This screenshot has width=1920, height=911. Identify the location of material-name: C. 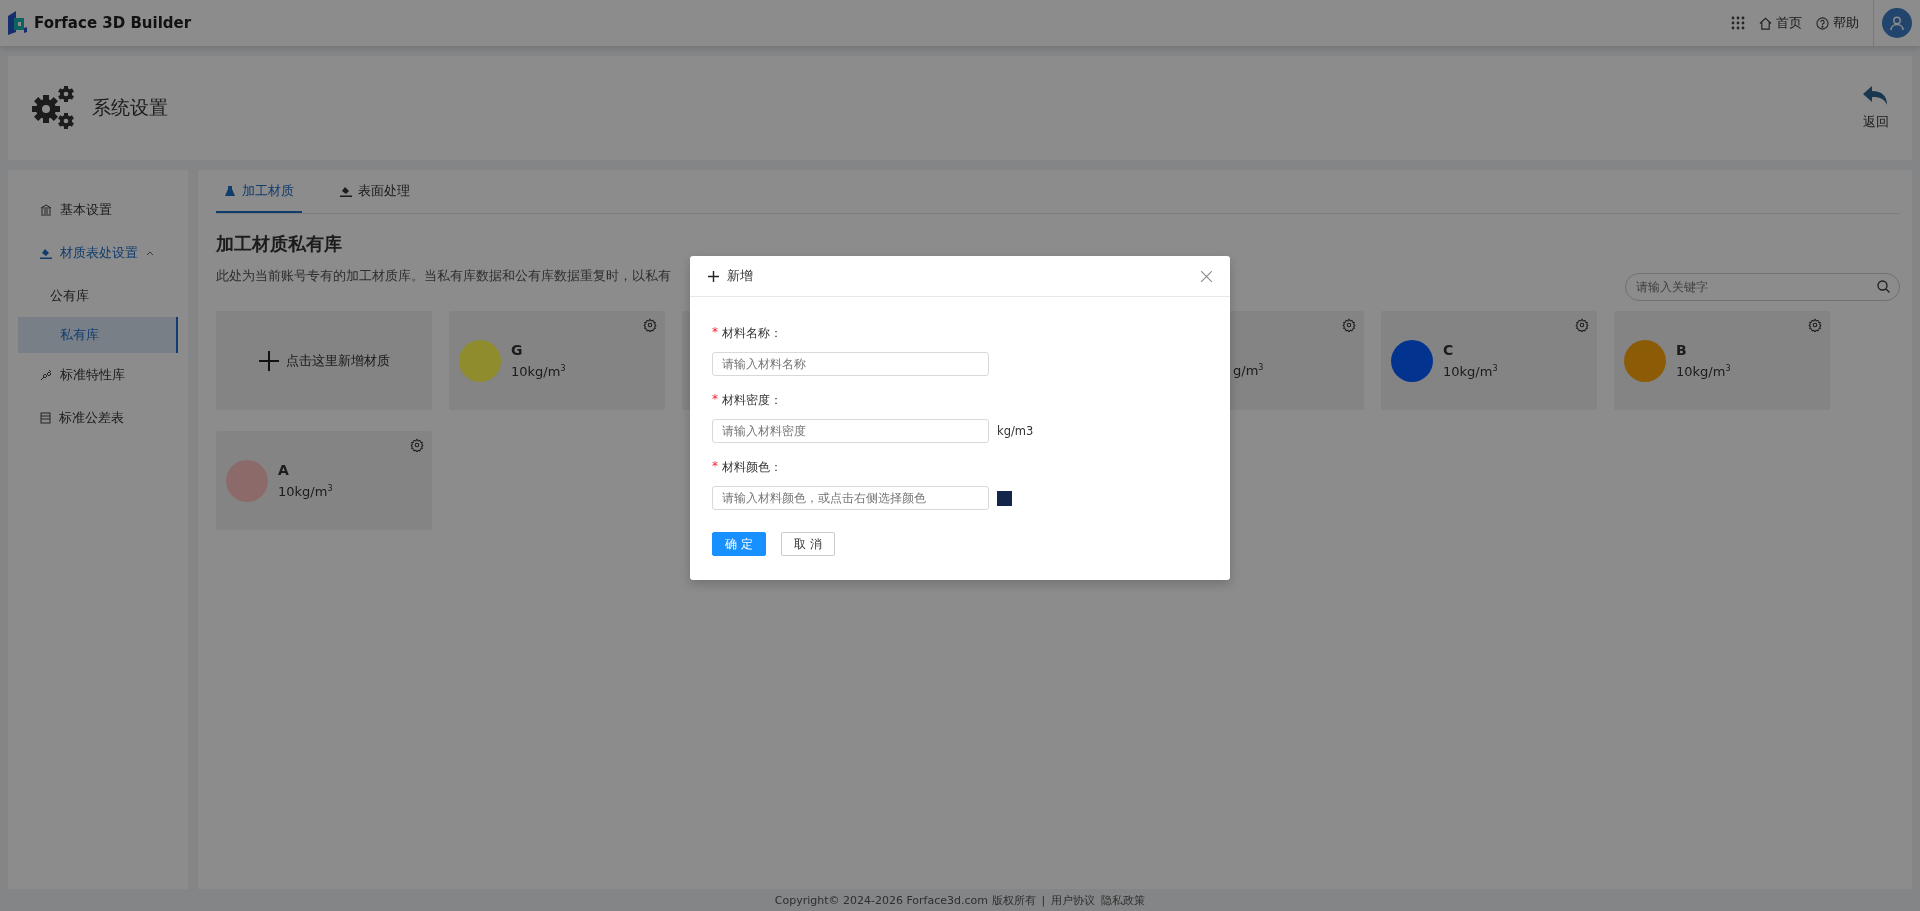
(1449, 349).